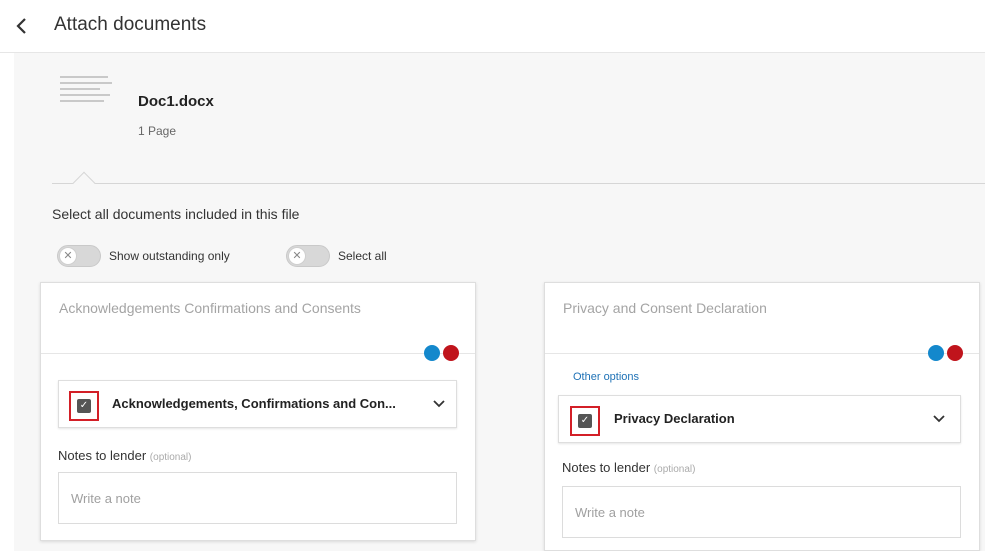 This screenshot has width=985, height=551. Describe the element at coordinates (606, 377) in the screenshot. I see `other-options-link: Other options` at that location.